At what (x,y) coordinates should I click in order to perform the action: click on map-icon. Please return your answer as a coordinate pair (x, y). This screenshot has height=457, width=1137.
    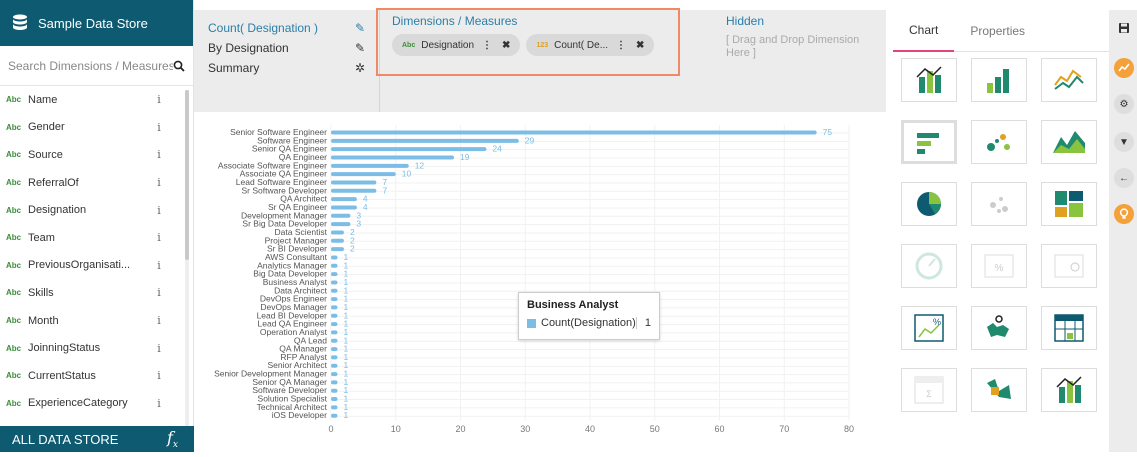
    Looking at the image, I should click on (999, 328).